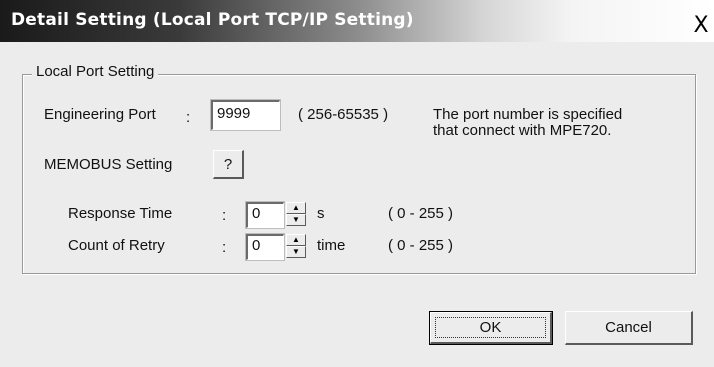 The height and width of the screenshot is (367, 714). I want to click on response-time-spinner: ▲ ▼, so click(296, 214).